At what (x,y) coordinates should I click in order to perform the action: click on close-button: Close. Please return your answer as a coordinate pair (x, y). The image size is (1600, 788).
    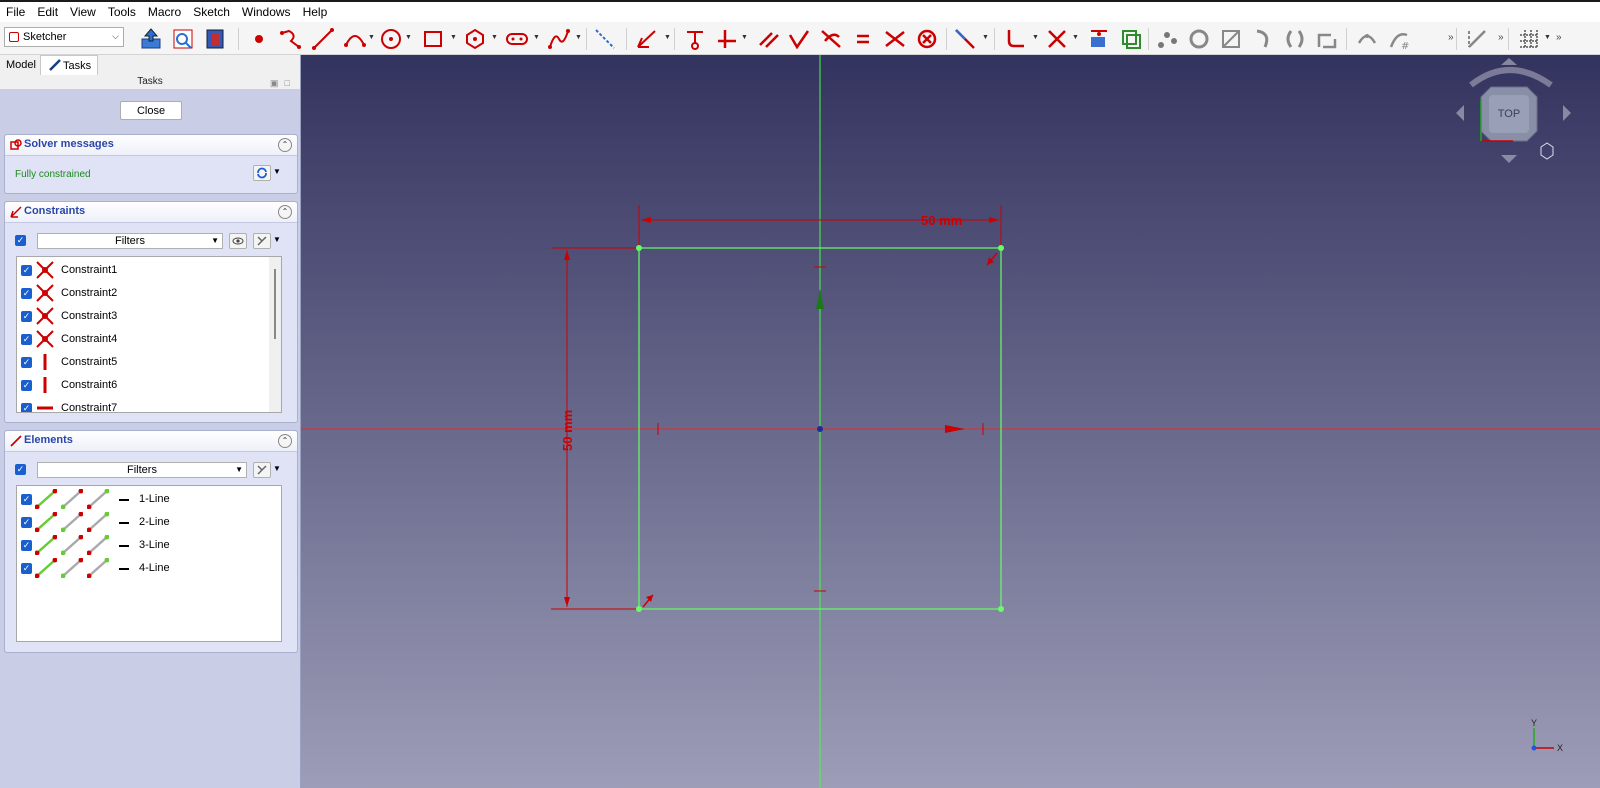
    Looking at the image, I should click on (151, 110).